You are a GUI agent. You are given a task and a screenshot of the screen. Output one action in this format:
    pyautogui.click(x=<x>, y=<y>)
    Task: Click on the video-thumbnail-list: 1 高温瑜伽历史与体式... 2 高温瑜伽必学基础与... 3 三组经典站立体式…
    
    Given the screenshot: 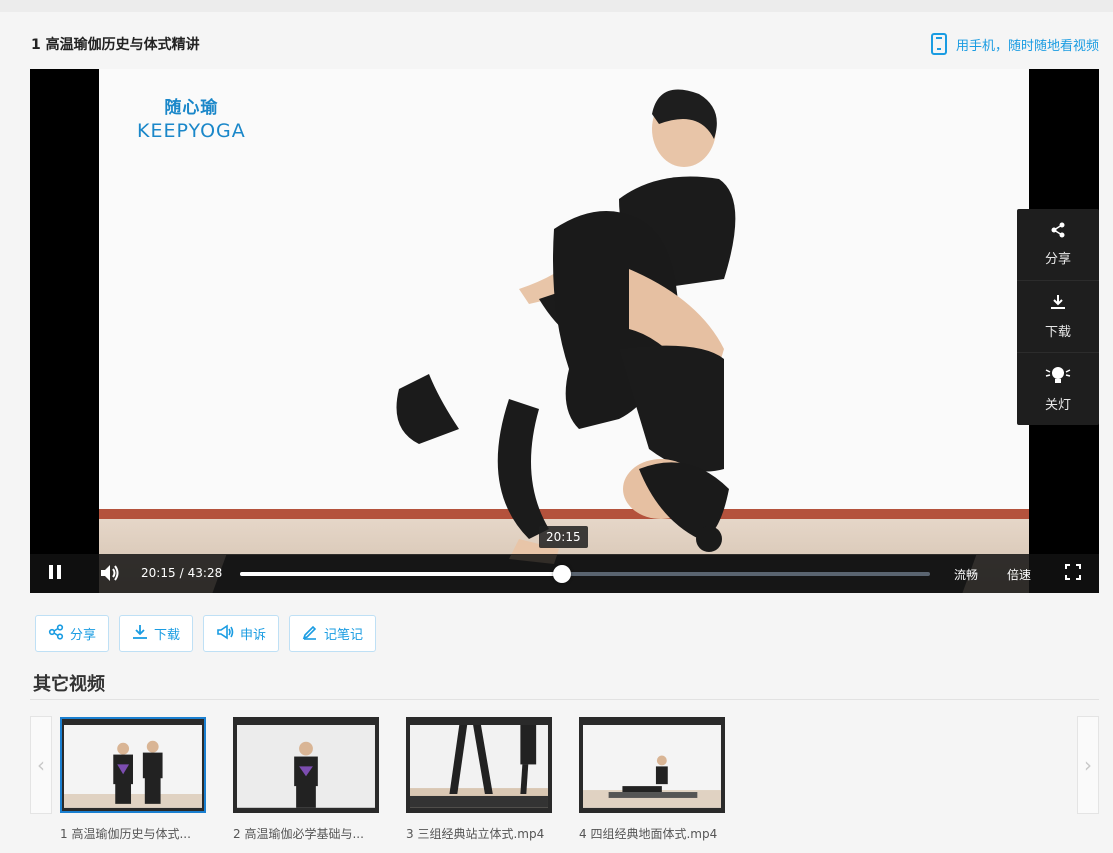 What is the action you would take?
    pyautogui.click(x=392, y=779)
    